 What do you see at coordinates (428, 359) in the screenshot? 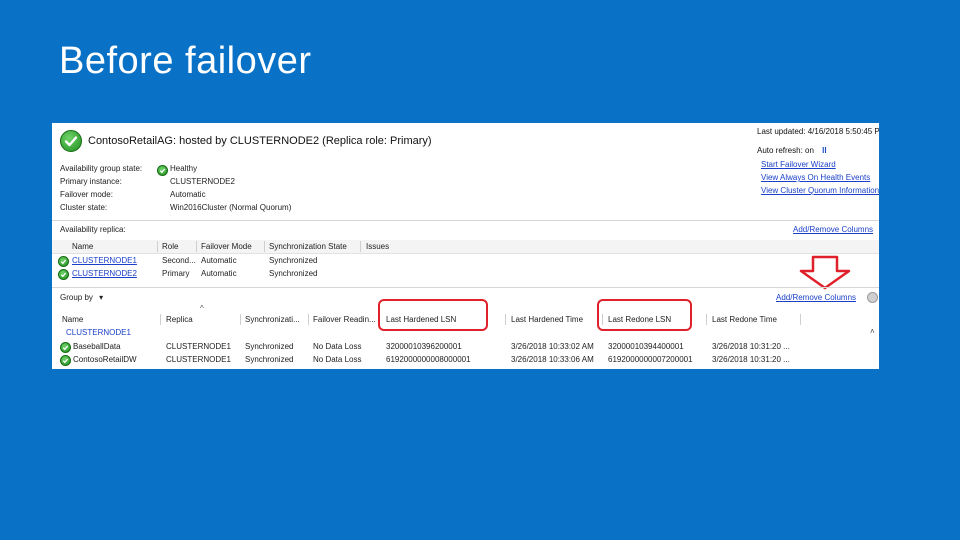
I see `db-hardened-lsn: 6192000000008000001` at bounding box center [428, 359].